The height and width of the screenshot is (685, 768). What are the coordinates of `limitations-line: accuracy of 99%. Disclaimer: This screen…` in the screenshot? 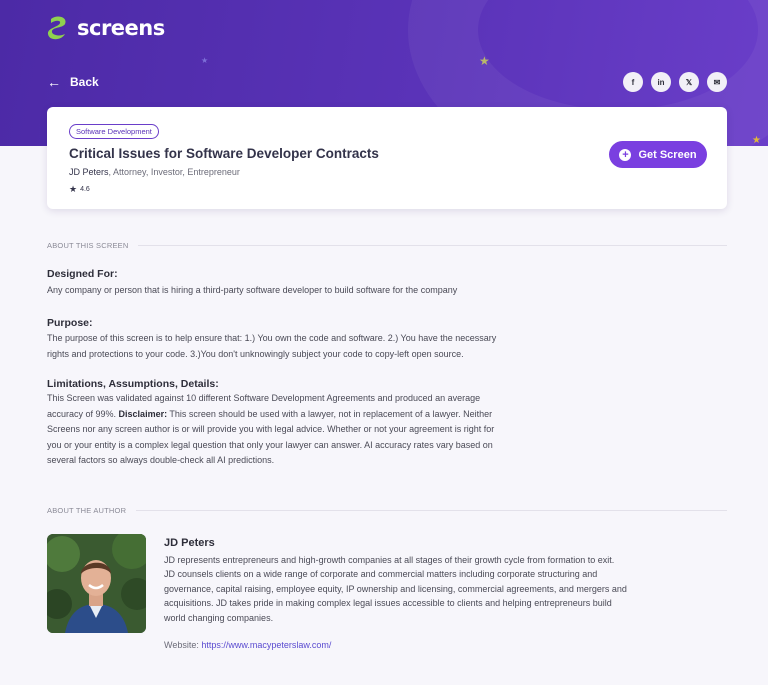 It's located at (270, 415).